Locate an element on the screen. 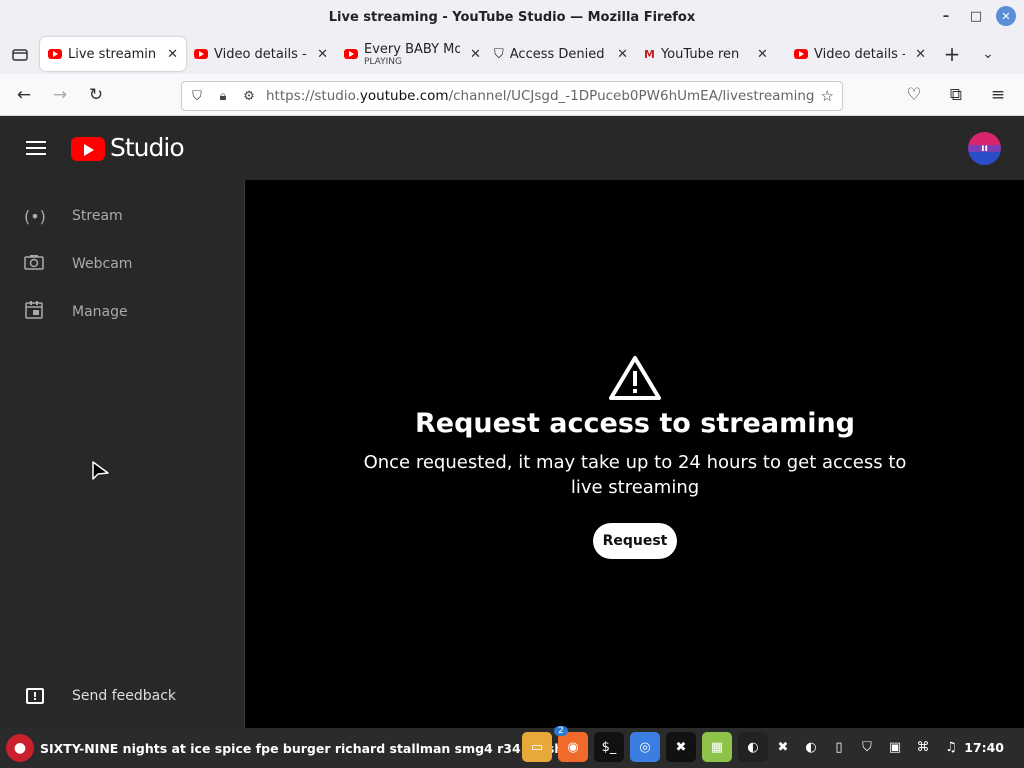 The height and width of the screenshot is (768, 1024). xampp-tray-icon: ✖ is located at coordinates (783, 747).